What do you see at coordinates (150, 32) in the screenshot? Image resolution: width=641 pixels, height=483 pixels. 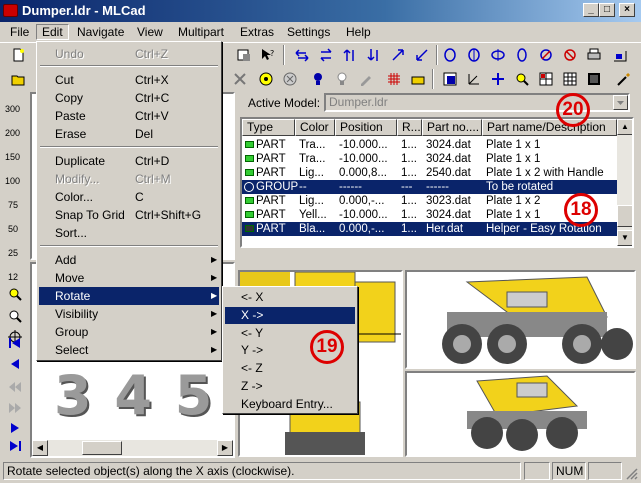 I see `menu-view: View` at bounding box center [150, 32].